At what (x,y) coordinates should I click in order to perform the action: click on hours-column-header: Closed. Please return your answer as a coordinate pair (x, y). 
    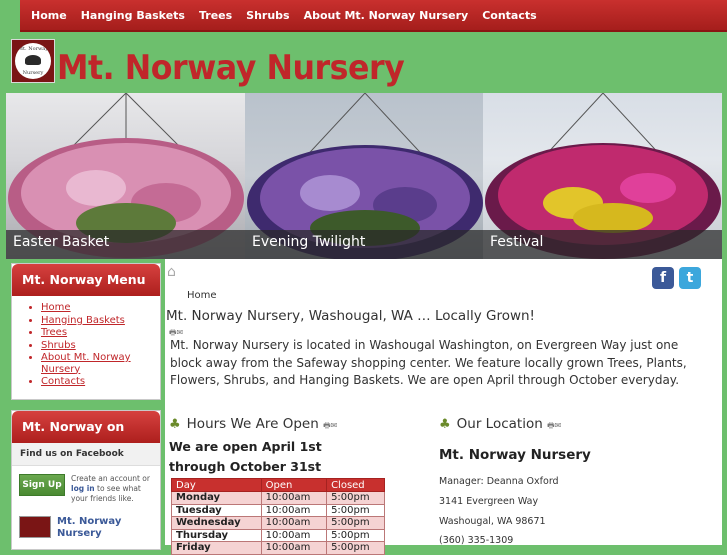
    Looking at the image, I should click on (355, 485).